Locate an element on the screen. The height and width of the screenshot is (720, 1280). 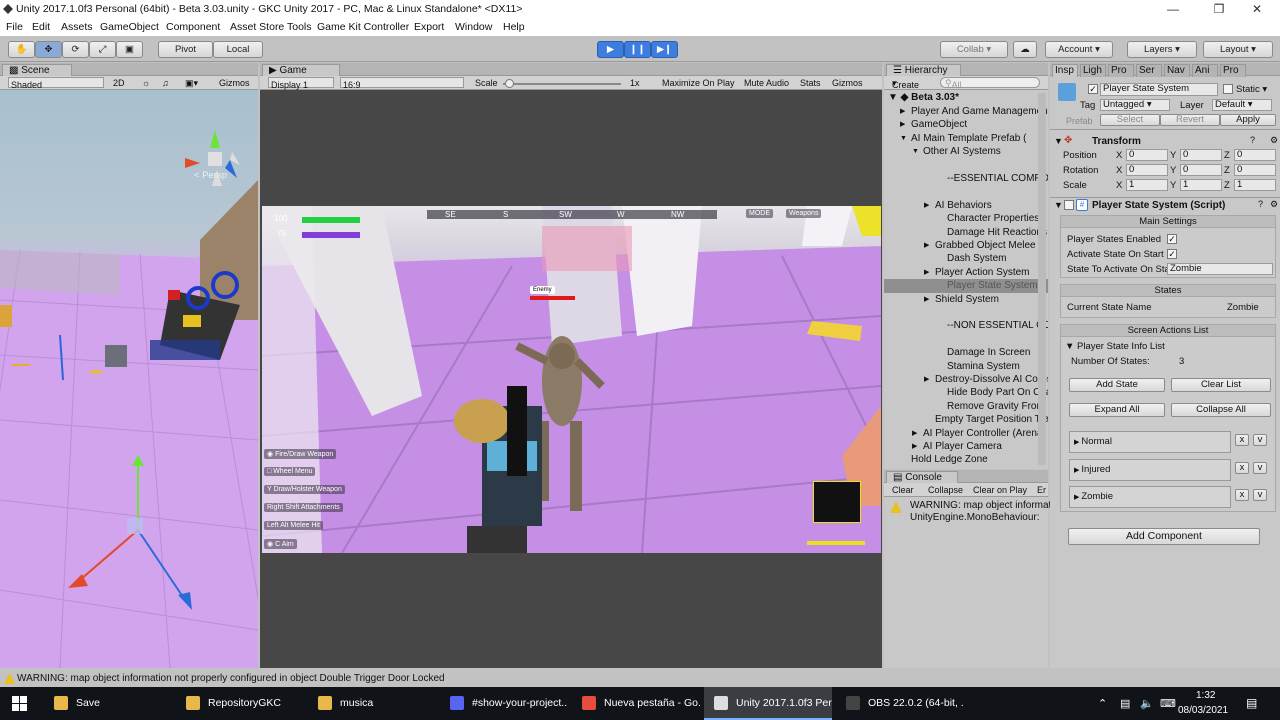
activate-state-on-start-checkbox: ✓ is located at coordinates (1172, 254).